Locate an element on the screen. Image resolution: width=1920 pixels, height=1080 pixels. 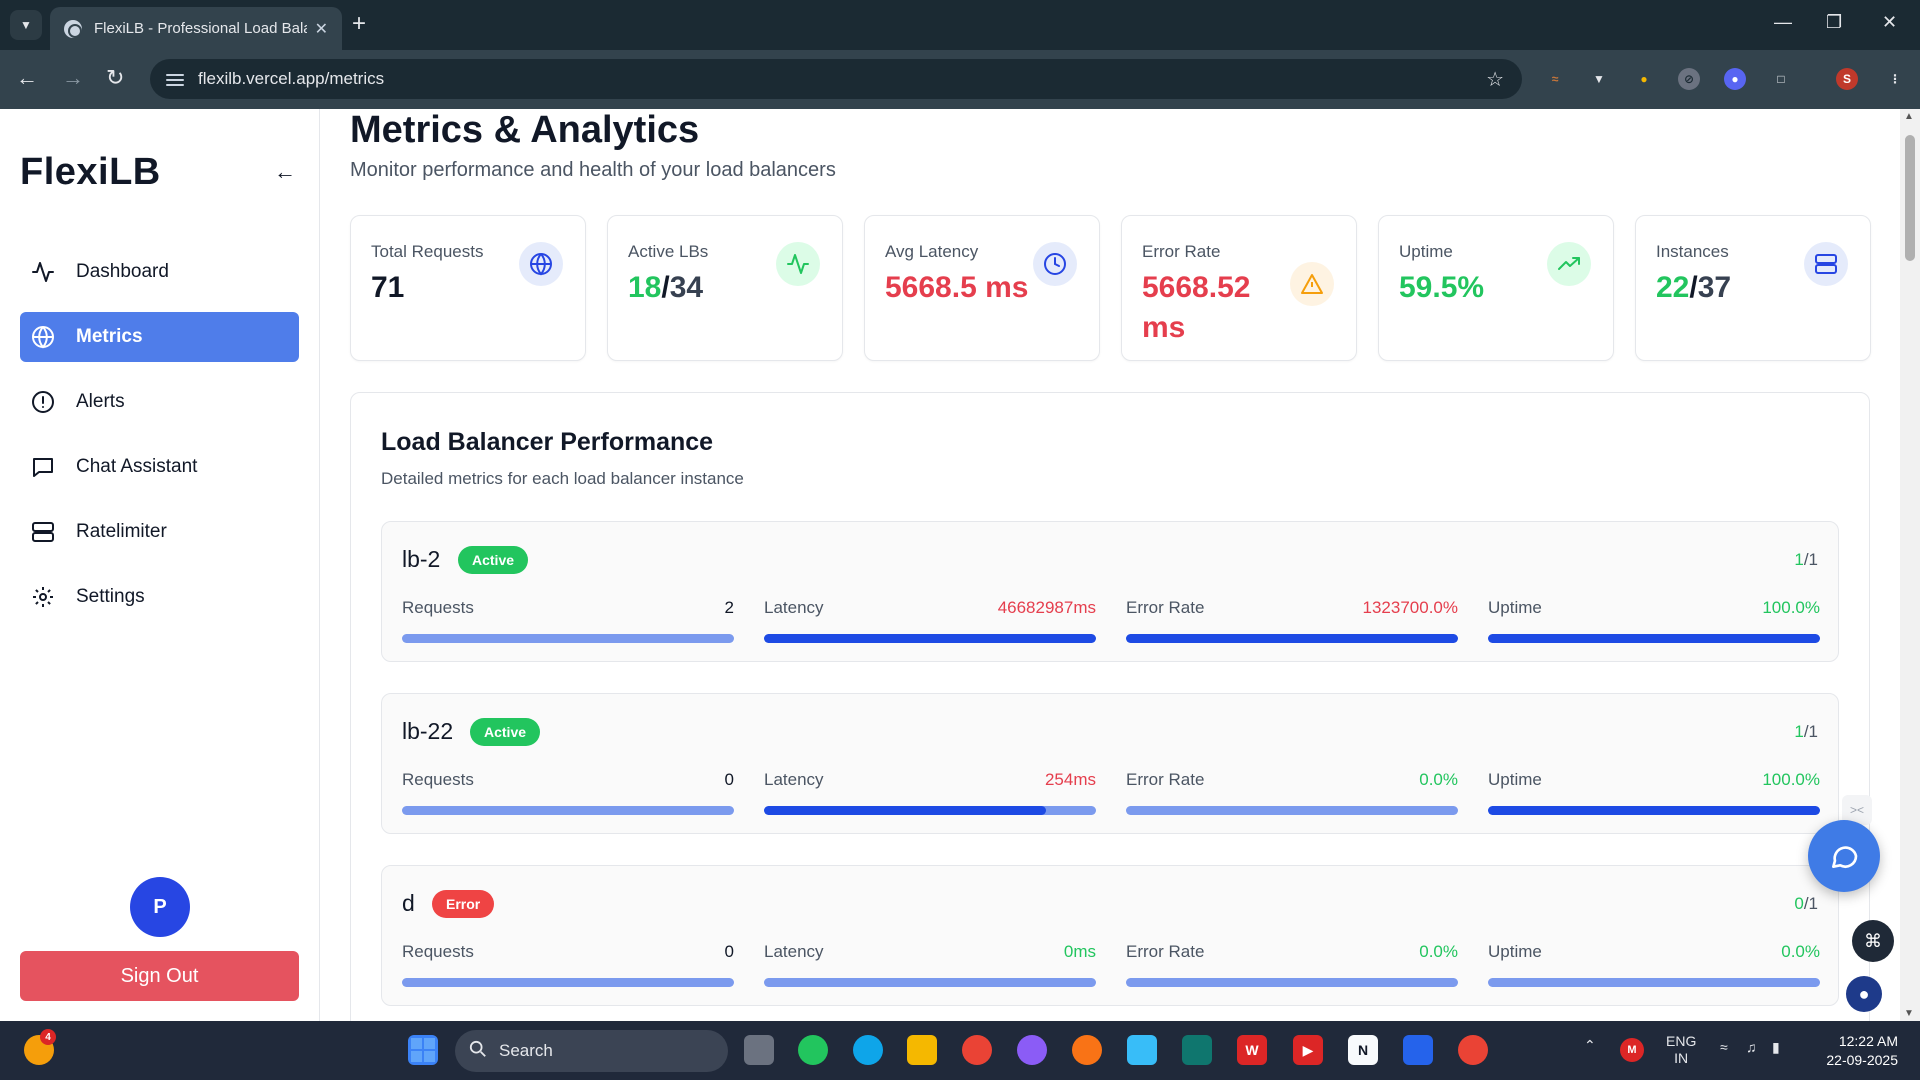
file-explorer-icon is located at coordinates (922, 1050).